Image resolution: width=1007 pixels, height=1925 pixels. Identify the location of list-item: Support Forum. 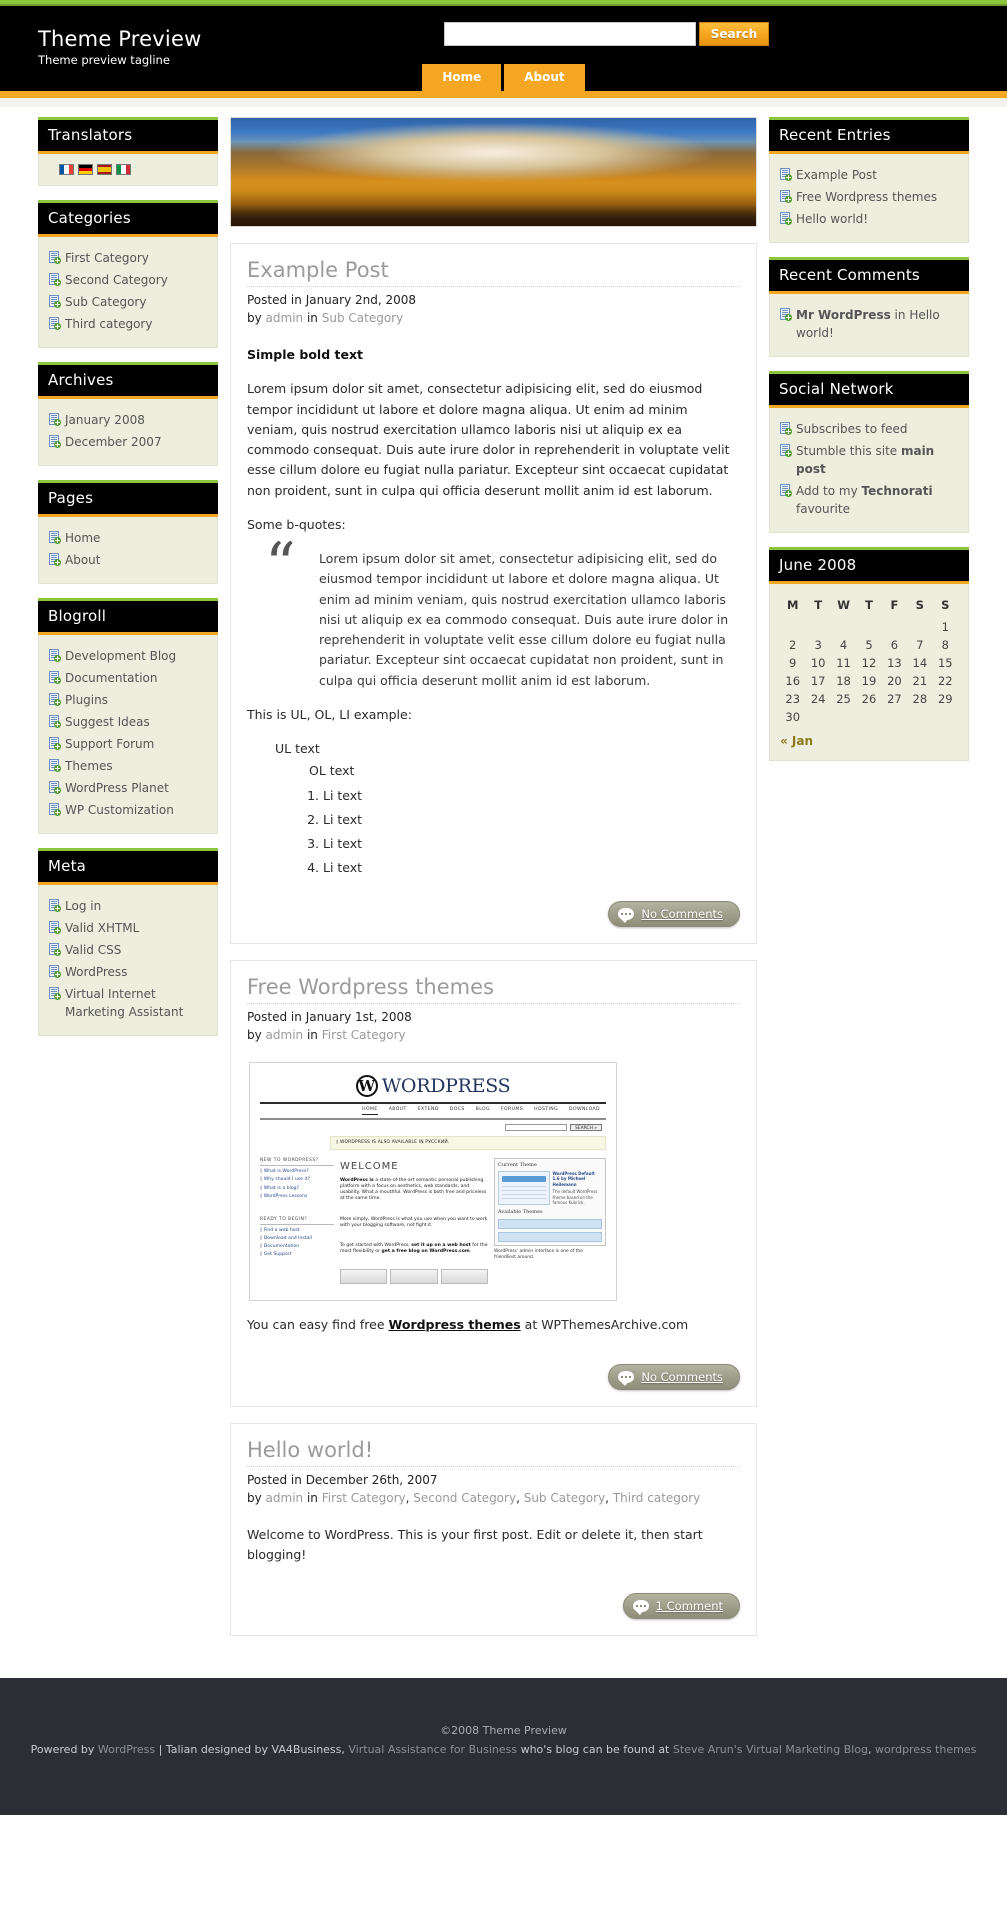
(128, 744).